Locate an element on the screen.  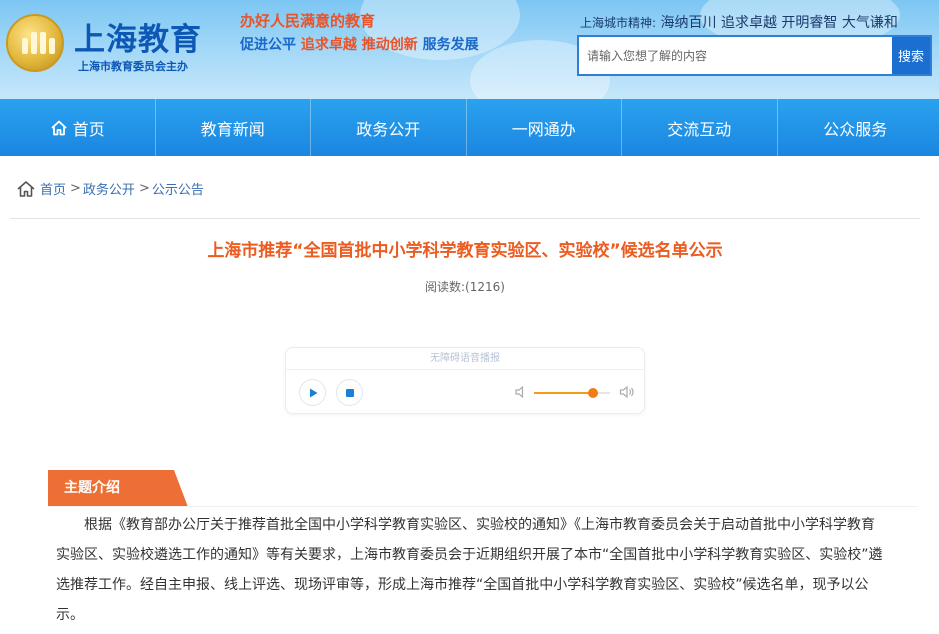
search-box: 搜索 is located at coordinates (754, 55).